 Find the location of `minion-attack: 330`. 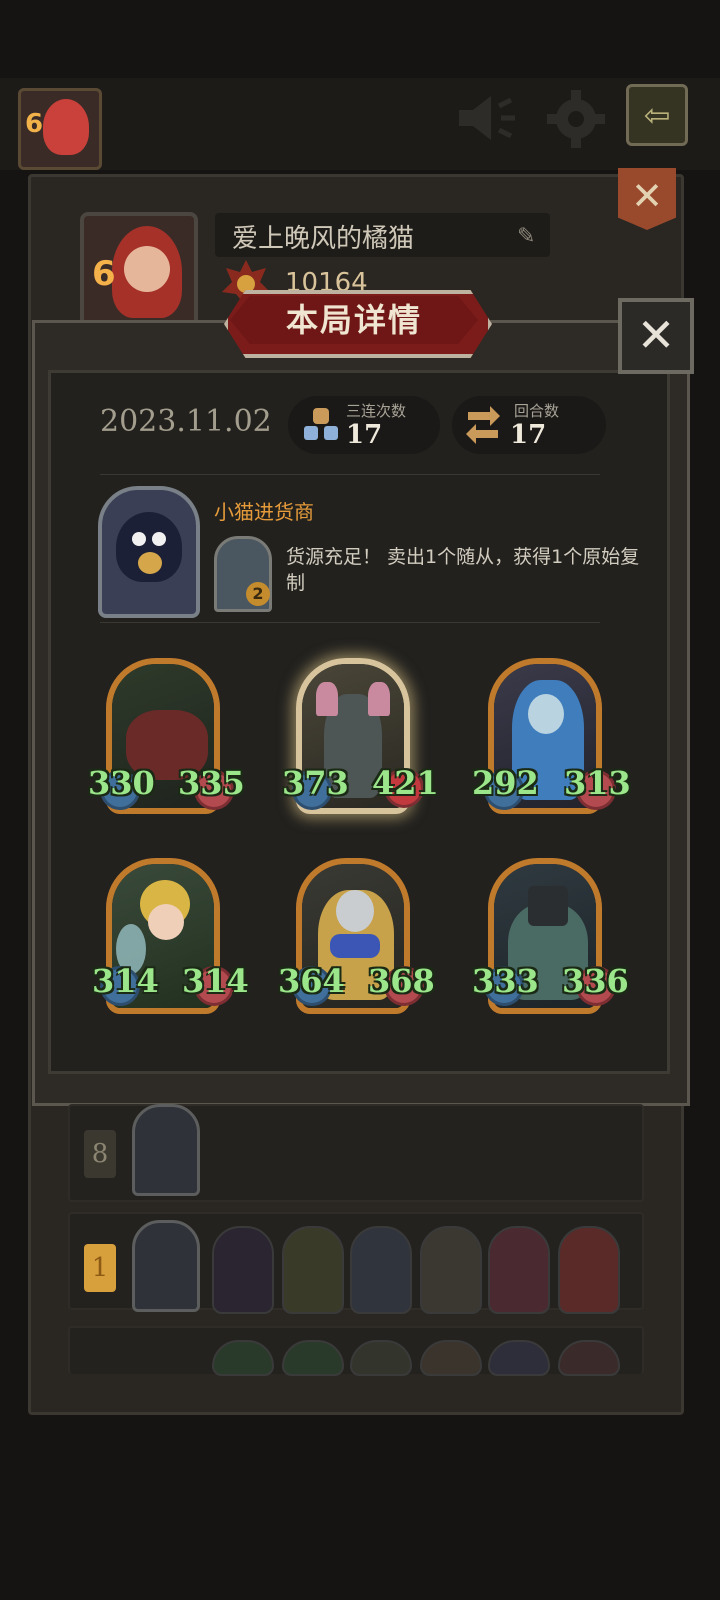

minion-attack: 330 is located at coordinates (121, 783).